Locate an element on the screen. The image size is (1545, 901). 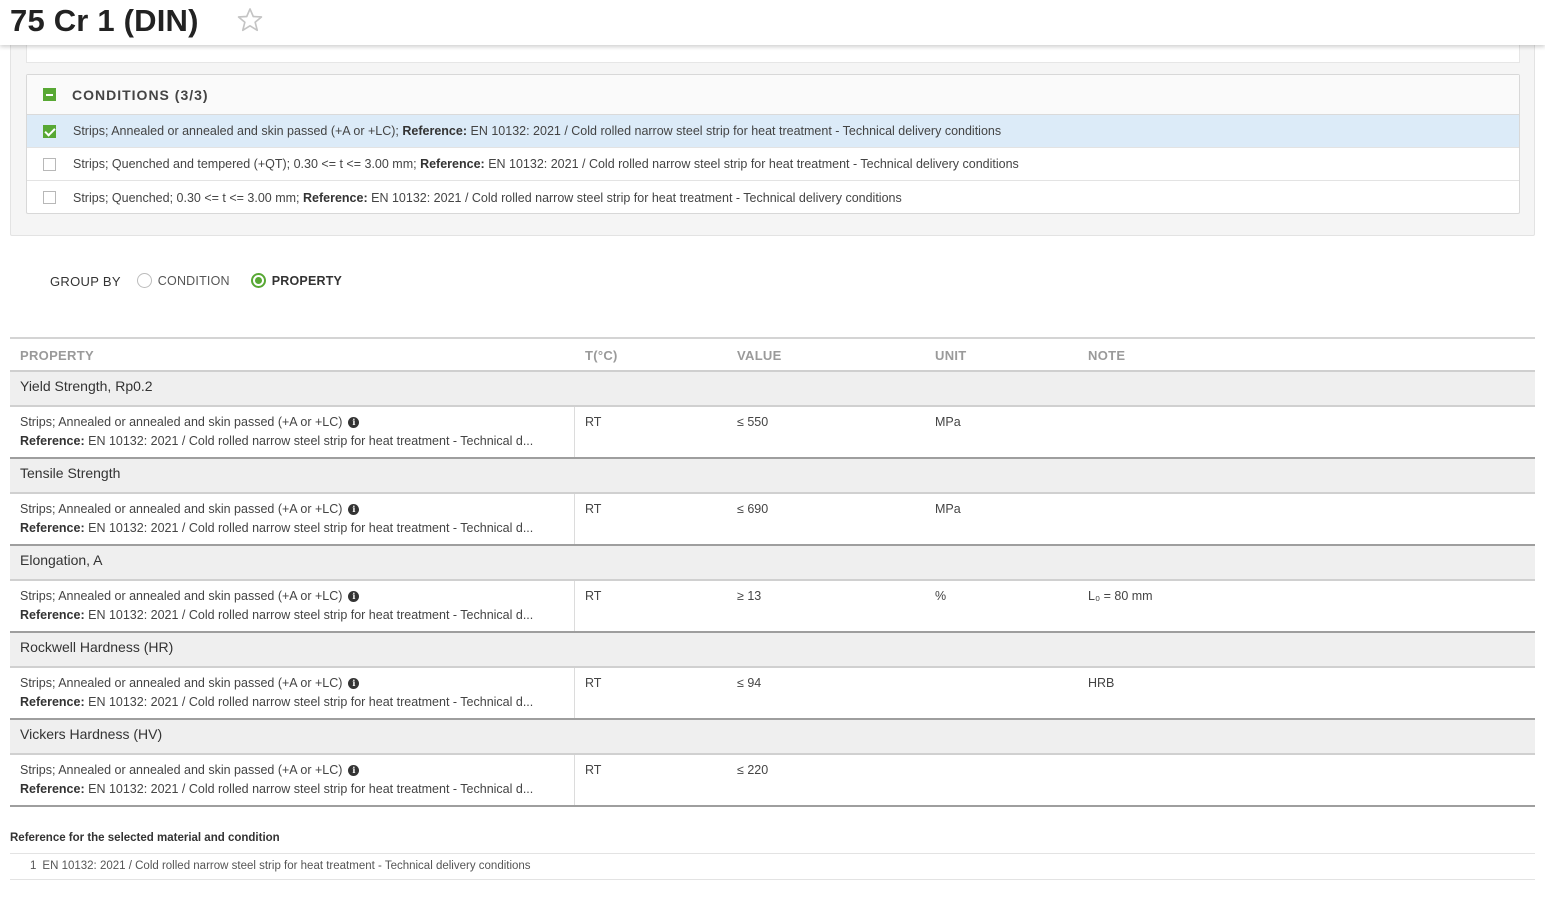
conditions-title: CONDITIONS (3/3) is located at coordinates (140, 94).